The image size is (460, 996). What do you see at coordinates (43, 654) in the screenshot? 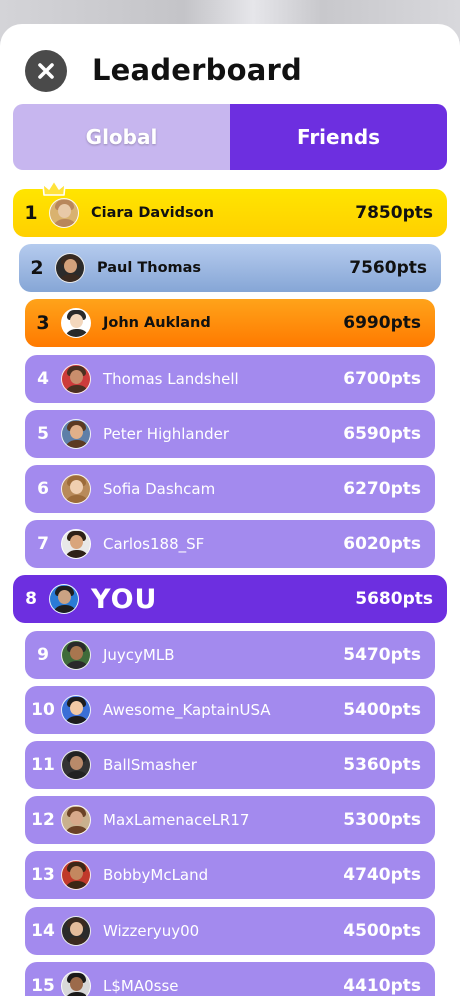
I see `rank-number: 9` at bounding box center [43, 654].